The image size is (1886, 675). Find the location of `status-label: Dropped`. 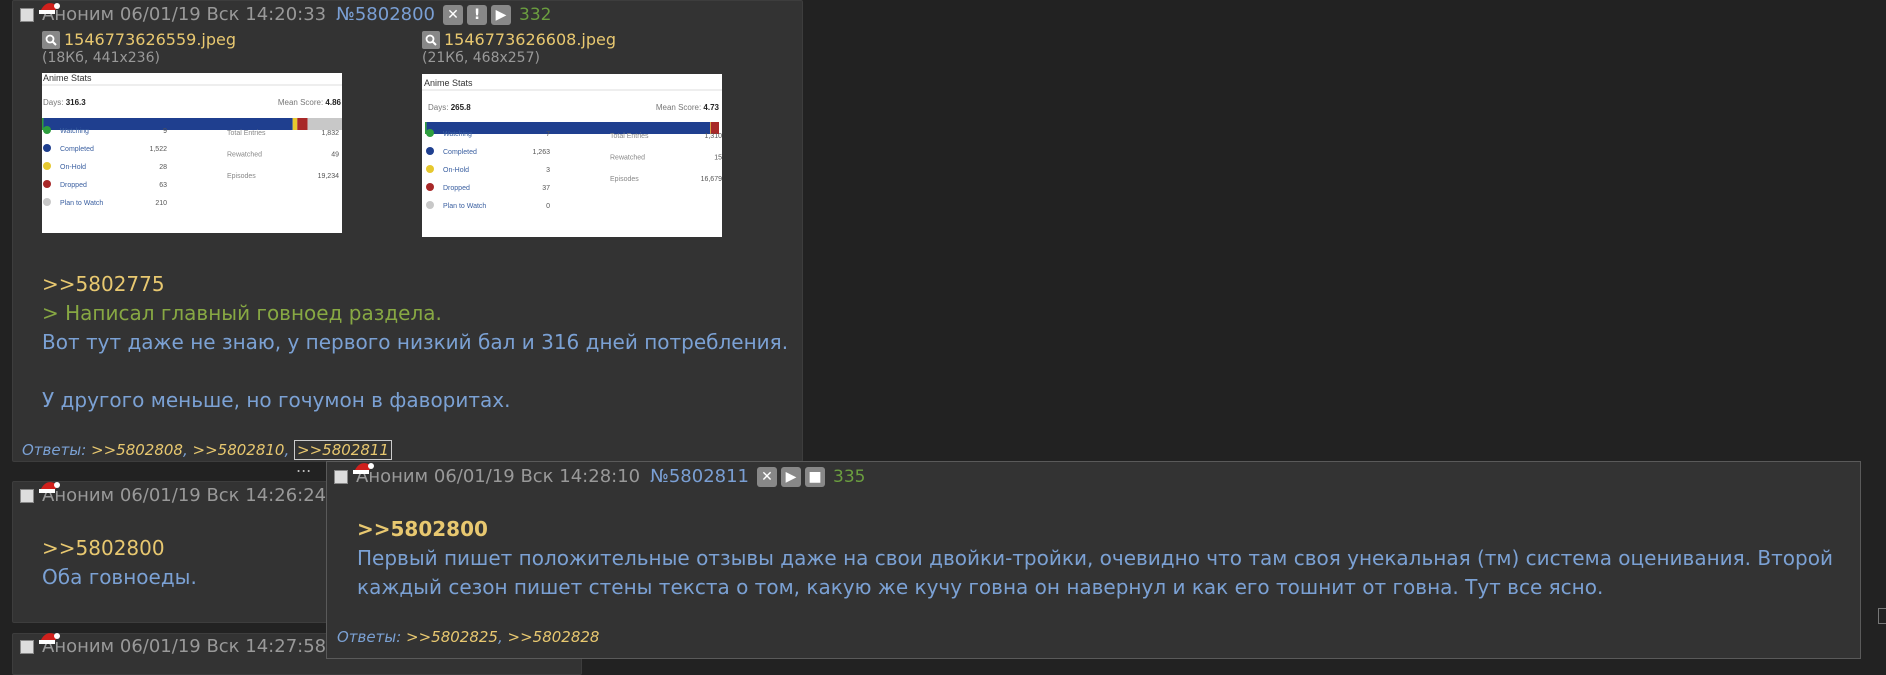

status-label: Dropped is located at coordinates (73, 185).